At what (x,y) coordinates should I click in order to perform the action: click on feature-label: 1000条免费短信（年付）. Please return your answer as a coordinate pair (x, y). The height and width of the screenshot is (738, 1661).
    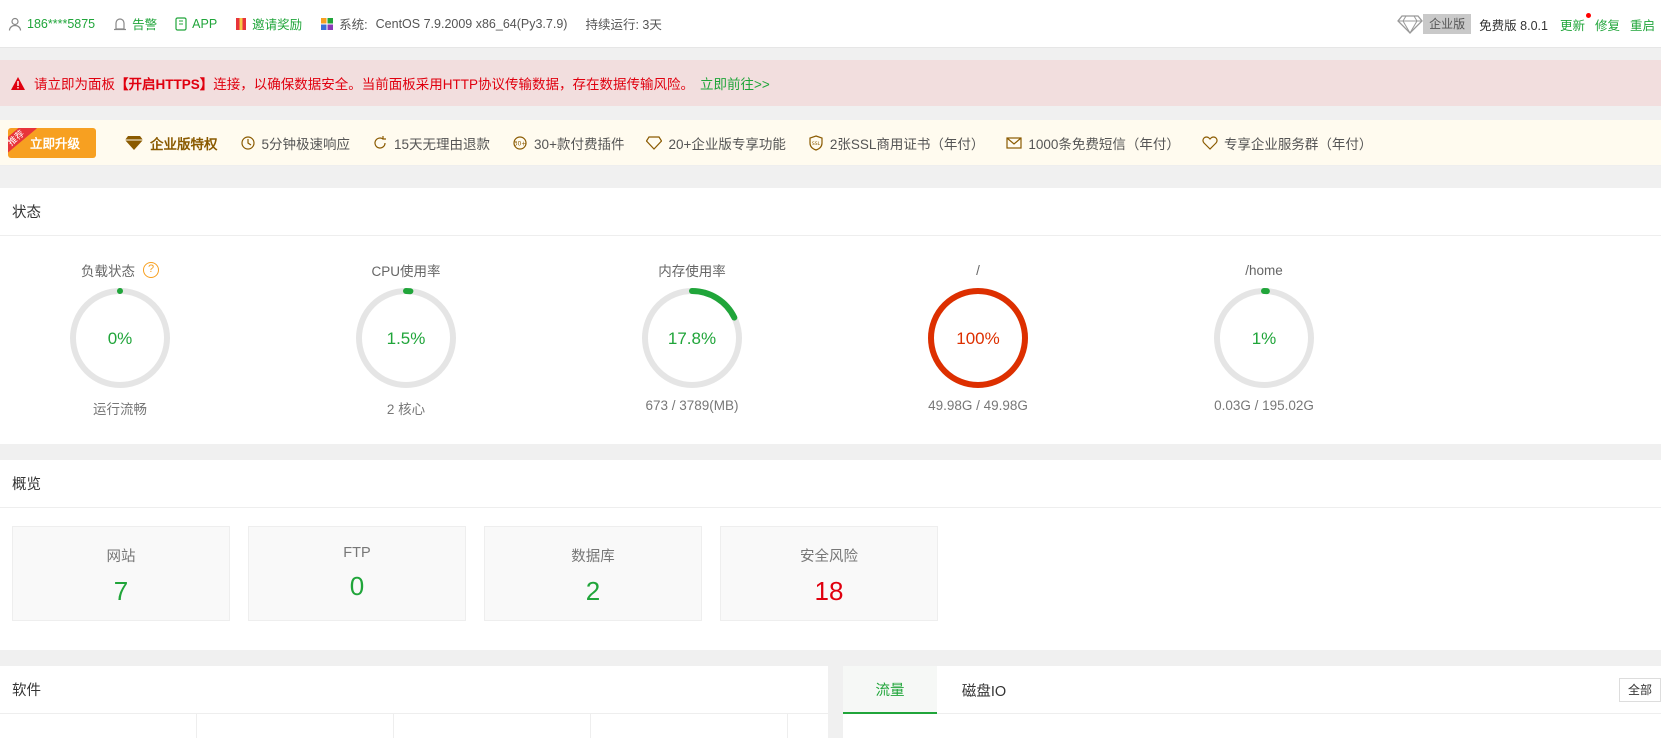
    Looking at the image, I should click on (1104, 144).